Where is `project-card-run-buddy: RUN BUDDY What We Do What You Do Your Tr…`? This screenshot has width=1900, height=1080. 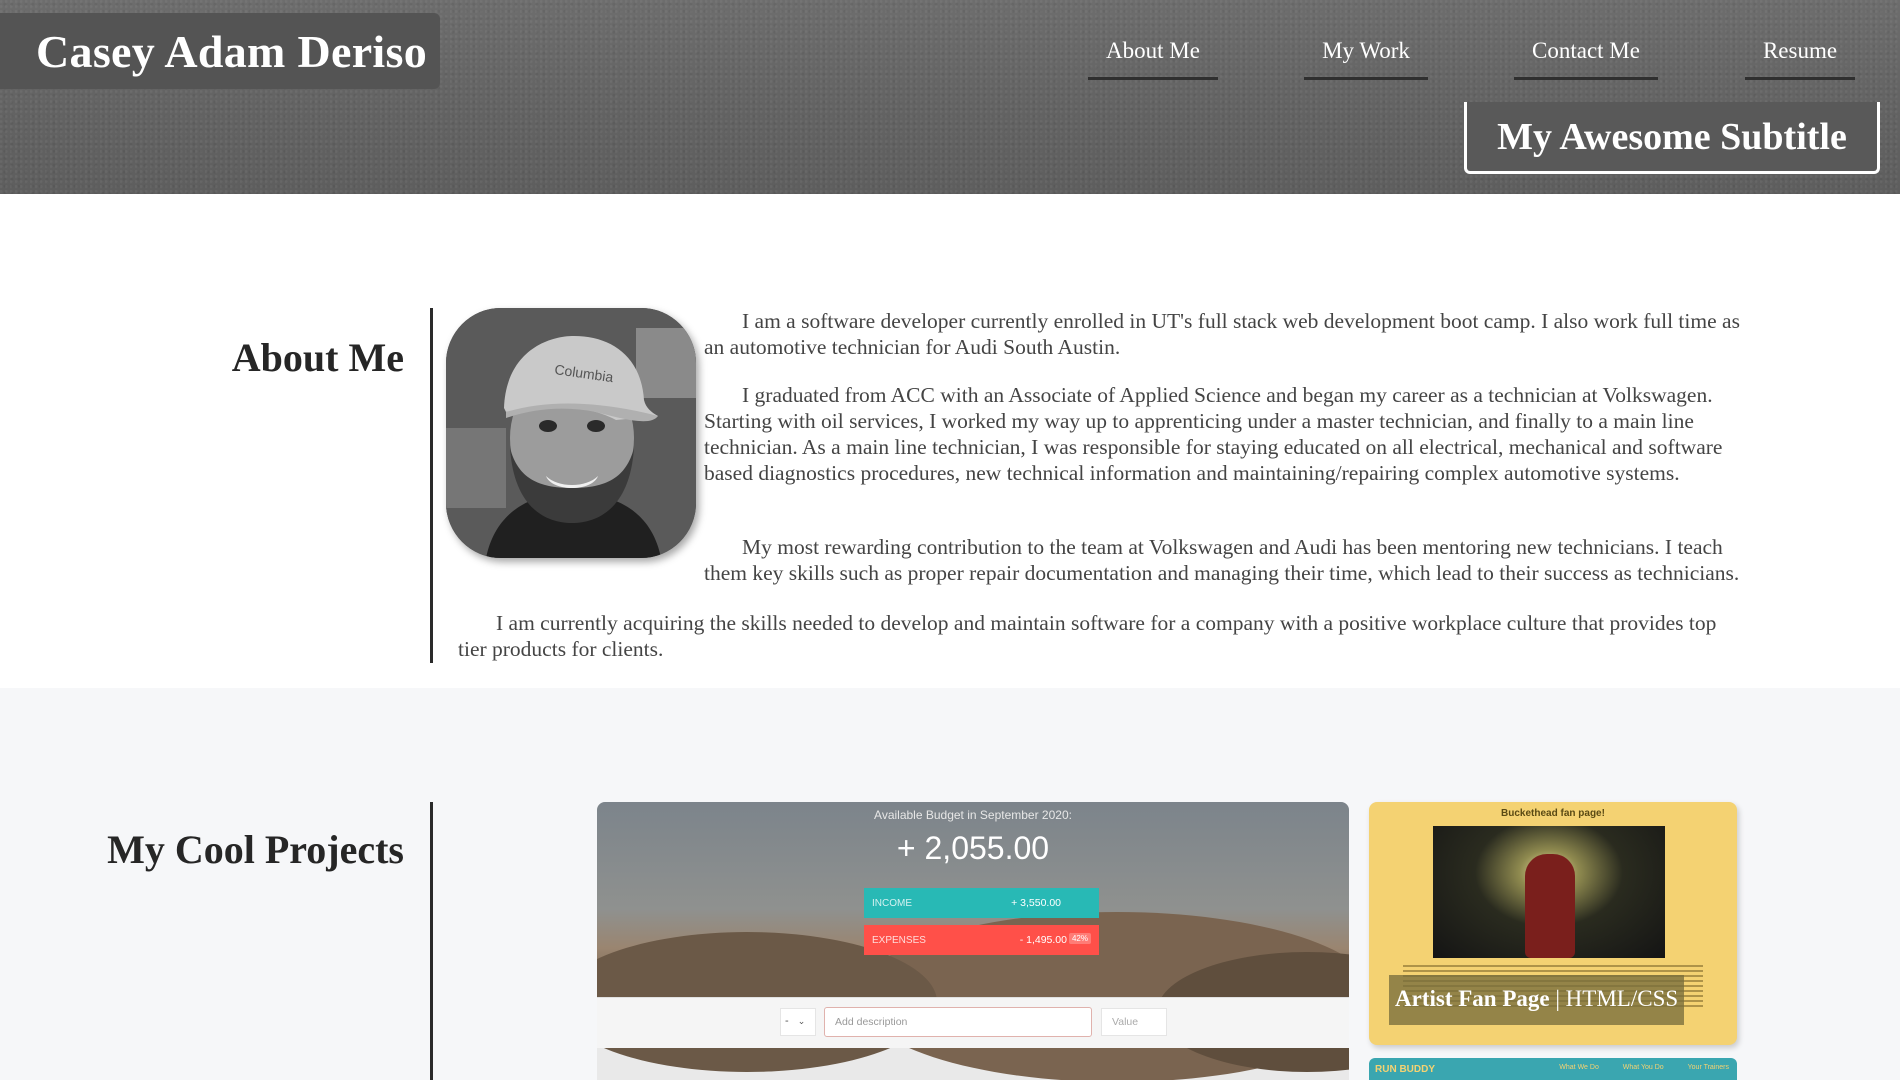
project-card-run-buddy: RUN BUDDY What We Do What You Do Your Tr… is located at coordinates (1553, 1069).